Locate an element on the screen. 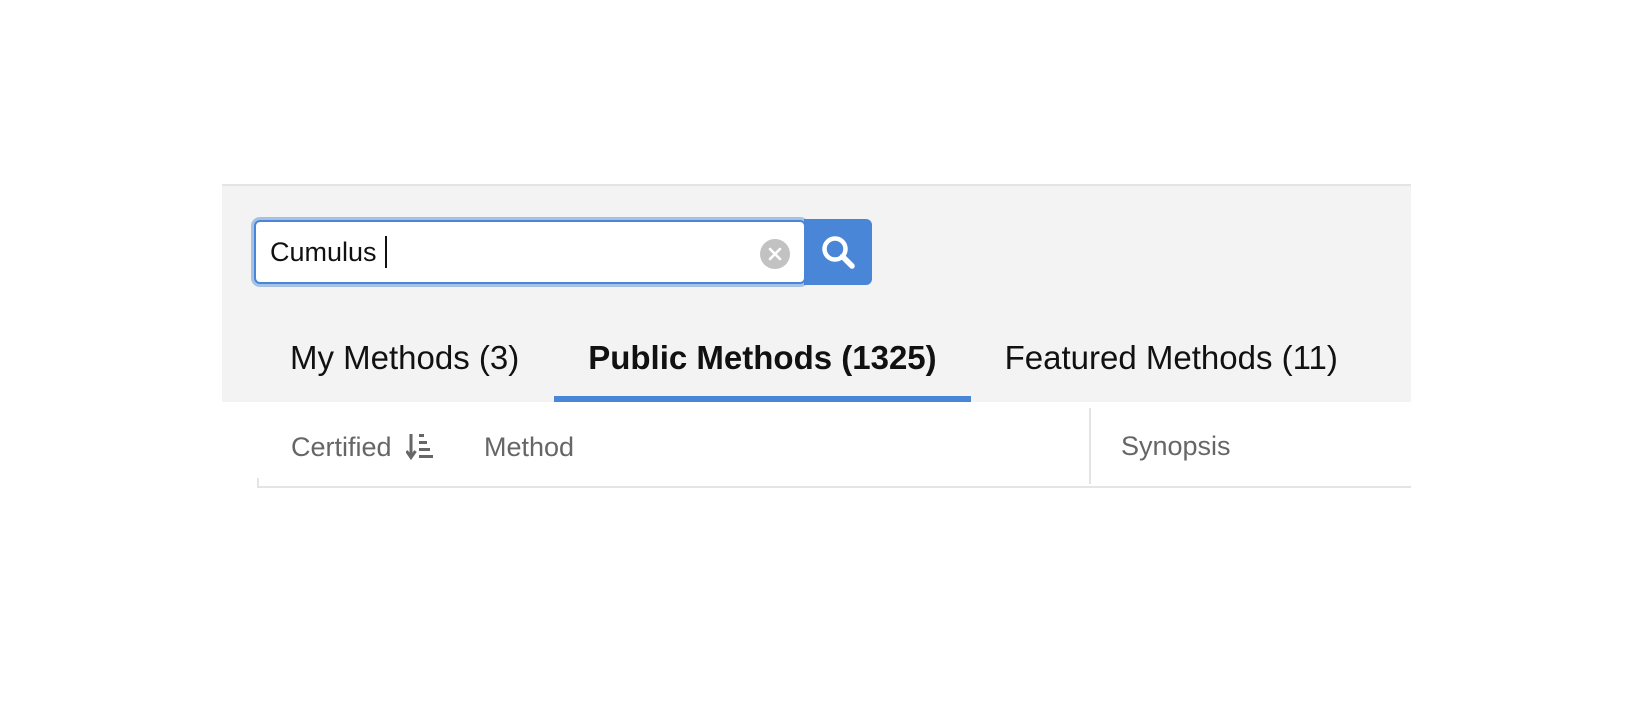 Image resolution: width=1633 pixels, height=708 pixels. column-header-certified: Certified is located at coordinates (362, 447).